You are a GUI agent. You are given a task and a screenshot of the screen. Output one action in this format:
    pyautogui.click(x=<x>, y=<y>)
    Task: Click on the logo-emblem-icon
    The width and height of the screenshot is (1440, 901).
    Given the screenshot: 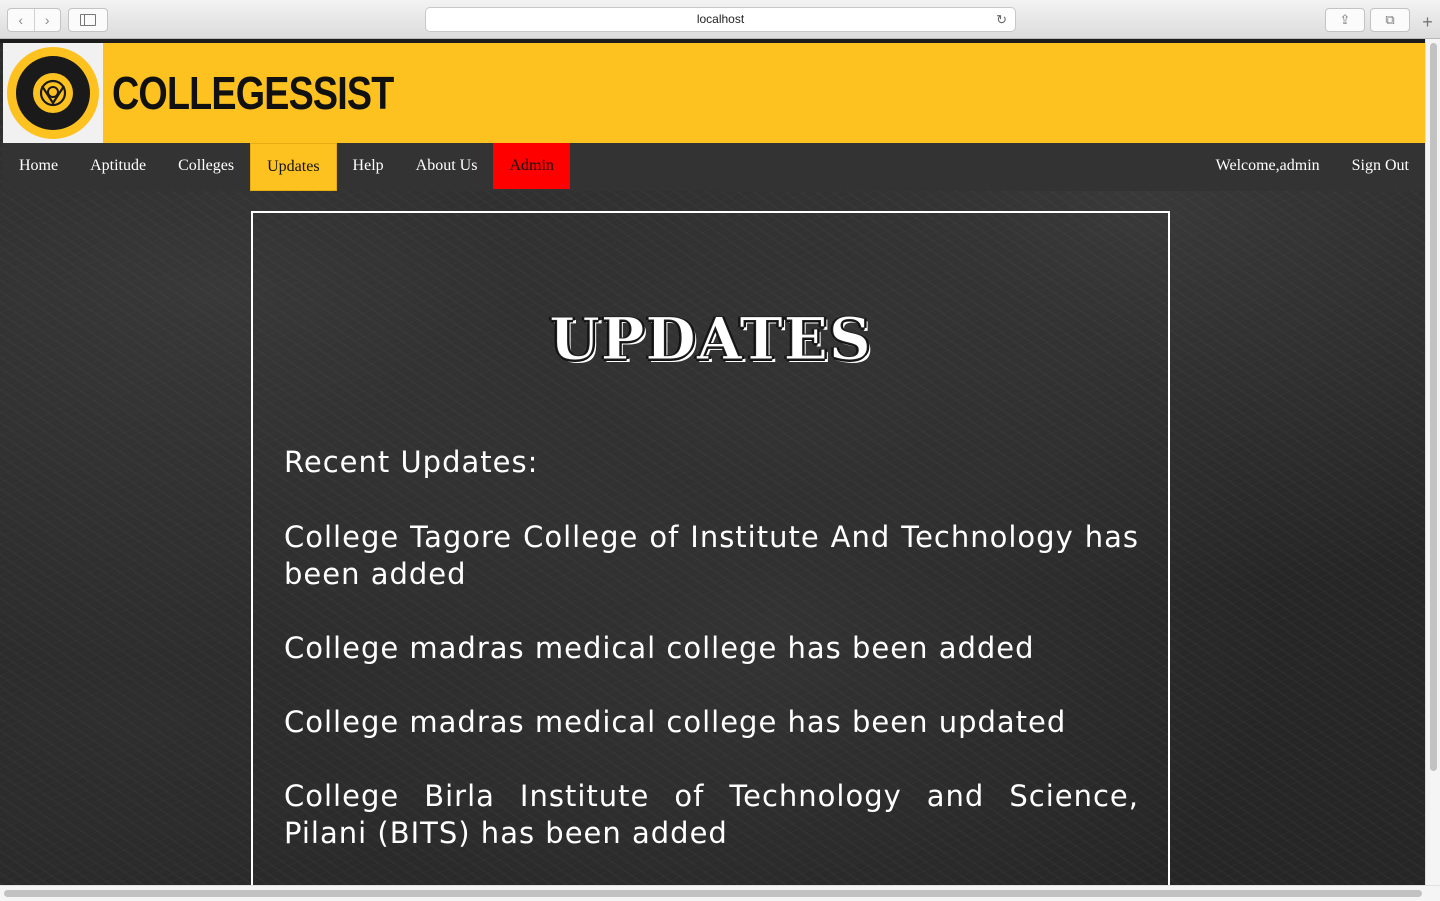 What is the action you would take?
    pyautogui.click(x=53, y=93)
    